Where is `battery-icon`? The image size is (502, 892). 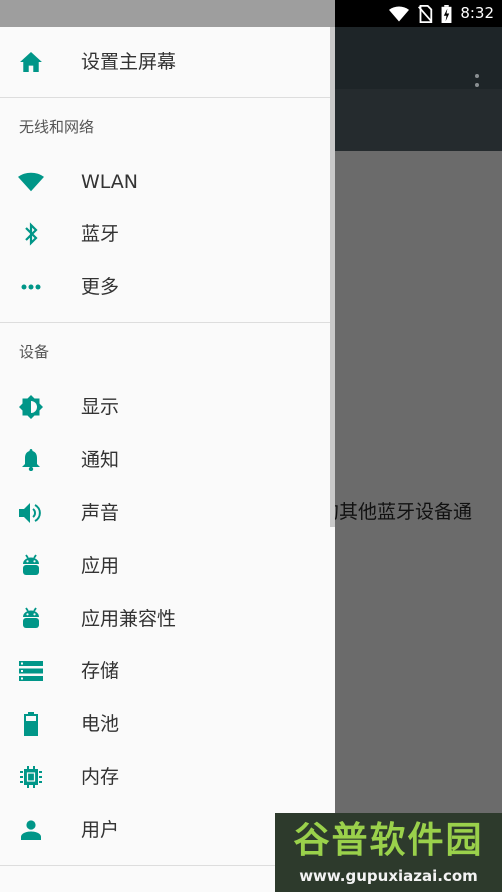 battery-icon is located at coordinates (31, 724).